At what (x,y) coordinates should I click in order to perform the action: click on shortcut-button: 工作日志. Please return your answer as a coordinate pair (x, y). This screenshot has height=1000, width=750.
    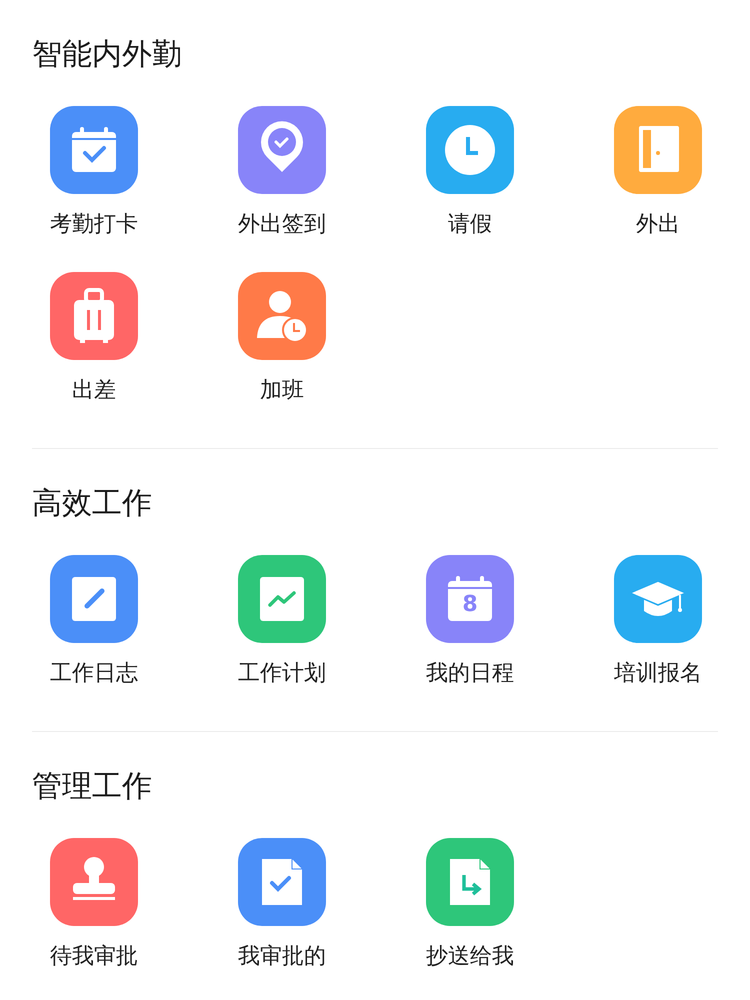
    Looking at the image, I should click on (94, 621).